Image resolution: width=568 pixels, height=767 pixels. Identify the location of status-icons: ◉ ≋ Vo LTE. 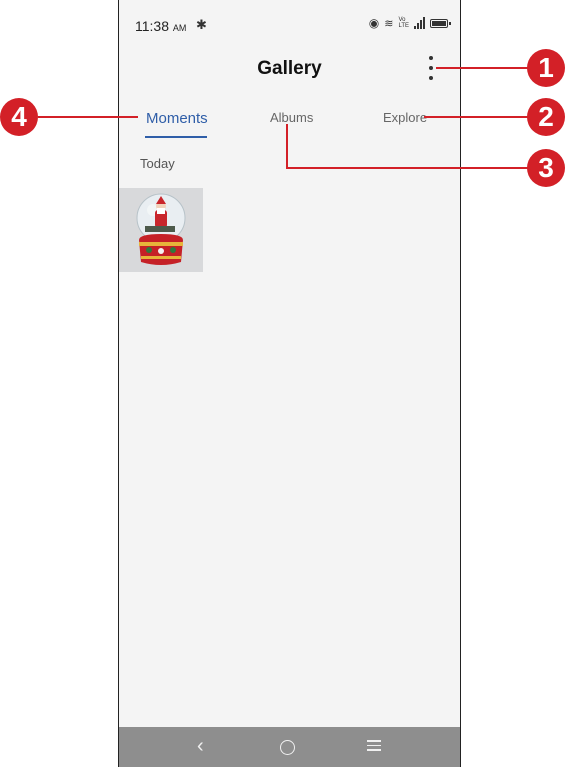
(409, 23).